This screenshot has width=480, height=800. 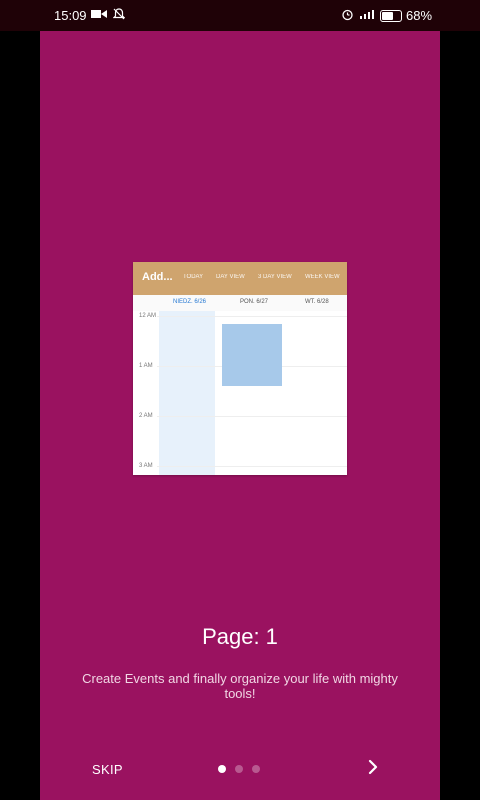 I want to click on preview-day-headers: NIEDZ. 6/26 PON. 6/27 WT. 6/28, so click(x=240, y=303).